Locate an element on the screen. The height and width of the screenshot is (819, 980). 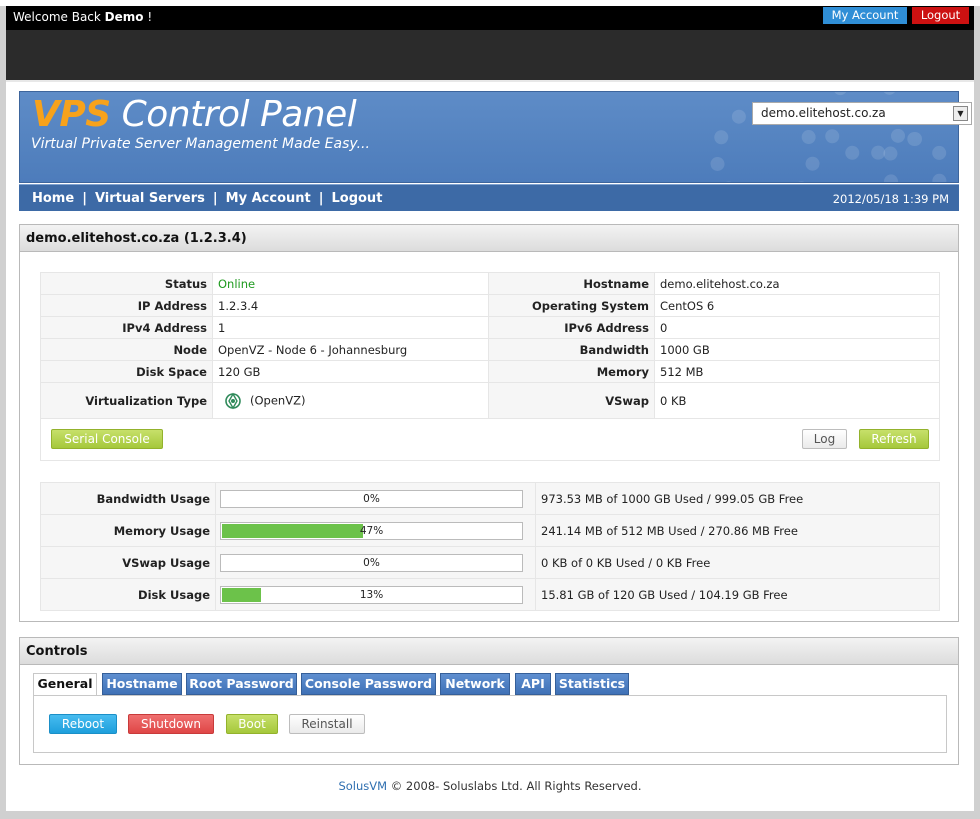
log-button: Log is located at coordinates (824, 439).